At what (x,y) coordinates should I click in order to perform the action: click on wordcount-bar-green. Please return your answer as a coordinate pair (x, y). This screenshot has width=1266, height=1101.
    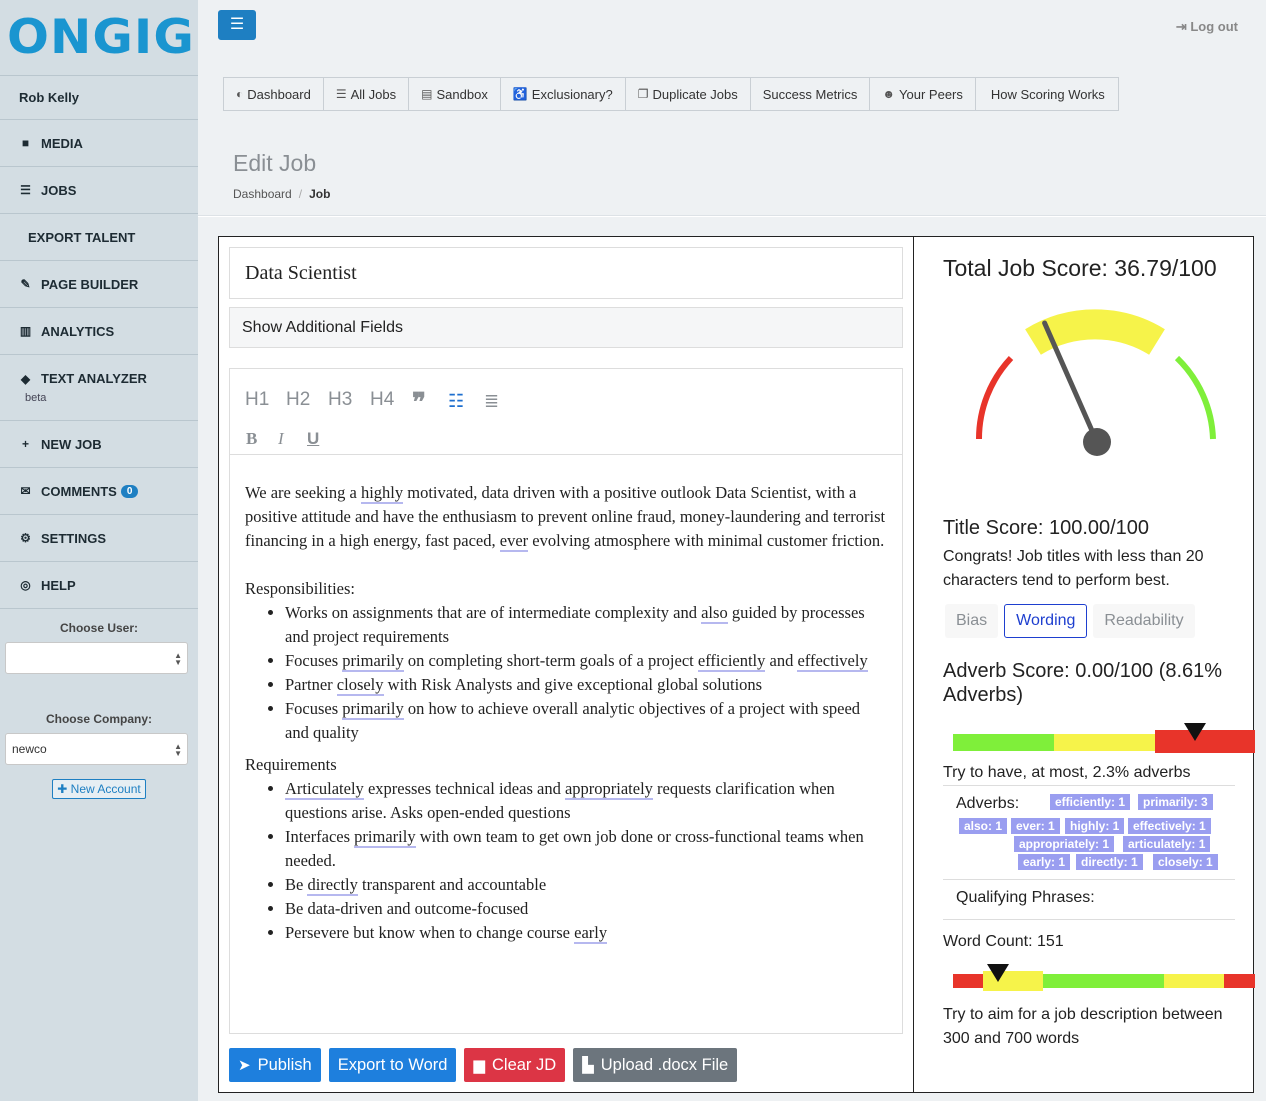
    Looking at the image, I should click on (1103, 981).